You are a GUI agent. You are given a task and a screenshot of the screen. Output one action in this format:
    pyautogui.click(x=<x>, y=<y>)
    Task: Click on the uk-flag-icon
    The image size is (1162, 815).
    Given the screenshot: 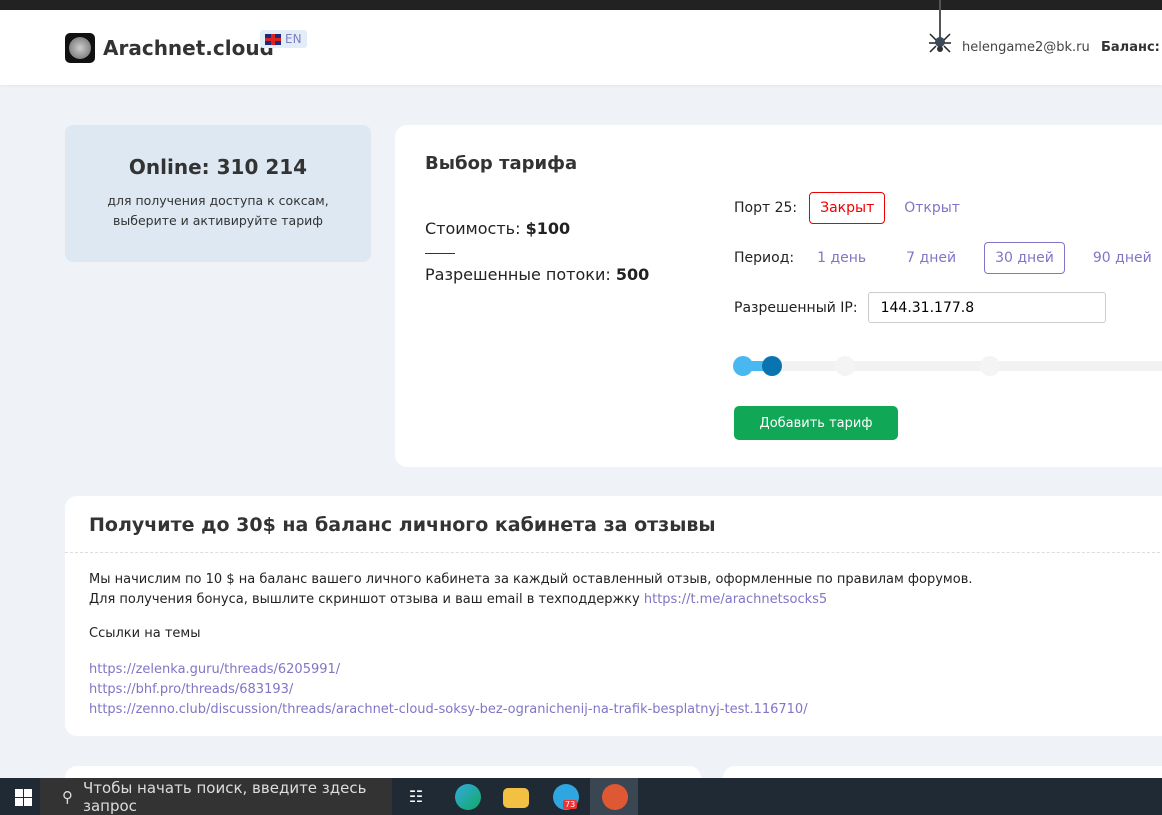 What is the action you would take?
    pyautogui.click(x=273, y=39)
    